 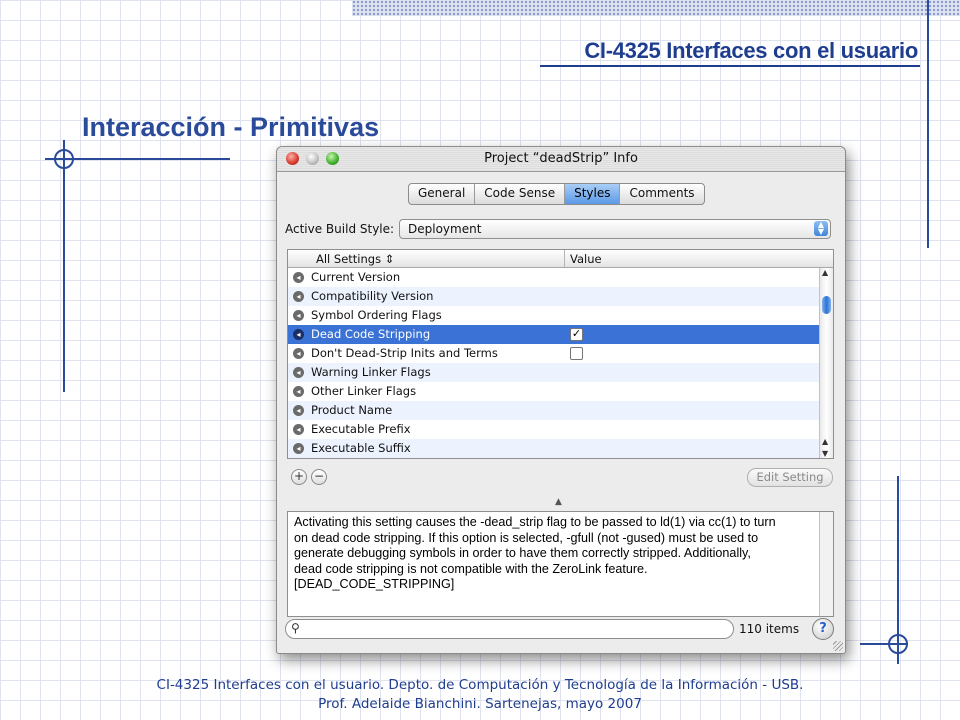 What do you see at coordinates (364, 391) in the screenshot?
I see `setting-label: Other Linker Flags` at bounding box center [364, 391].